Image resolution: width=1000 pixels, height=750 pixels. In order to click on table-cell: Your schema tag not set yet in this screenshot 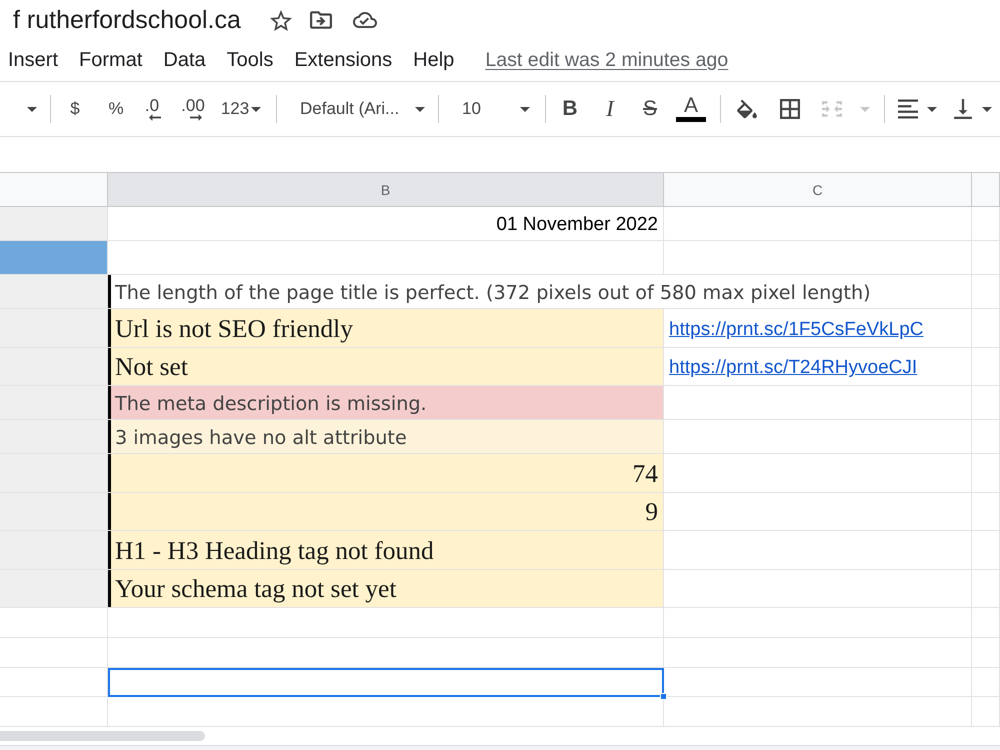, I will do `click(386, 589)`.